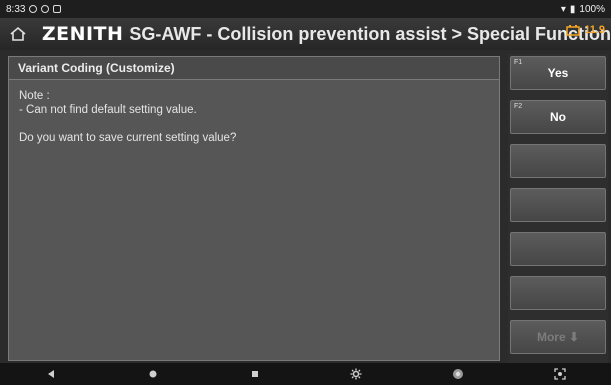  What do you see at coordinates (82, 34) in the screenshot?
I see `brand-logo: ZENITH` at bounding box center [82, 34].